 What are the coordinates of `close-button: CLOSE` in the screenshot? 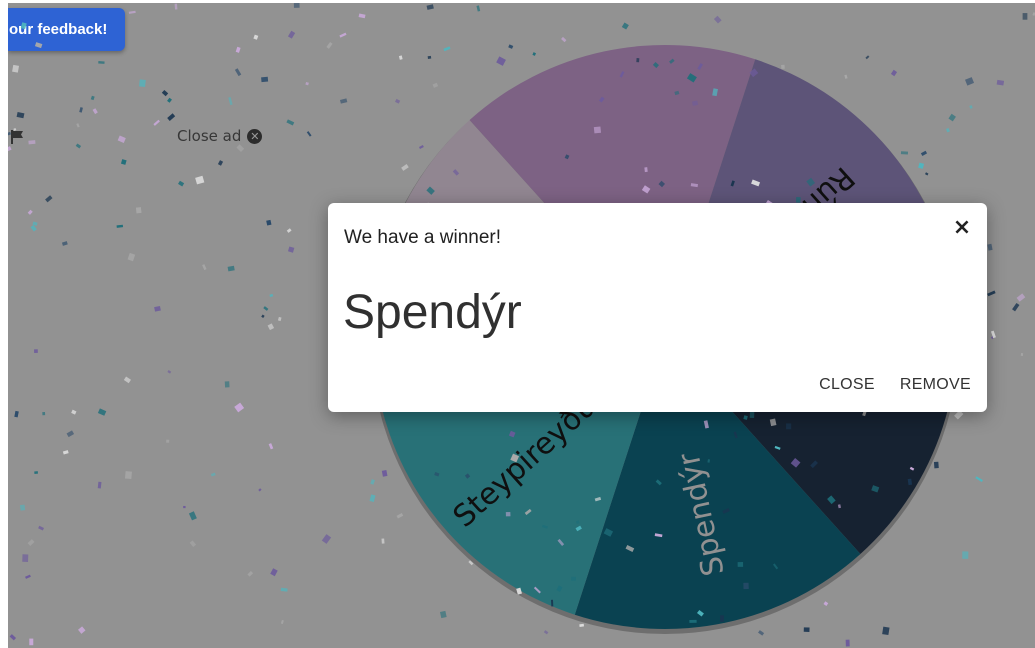 It's located at (847, 385).